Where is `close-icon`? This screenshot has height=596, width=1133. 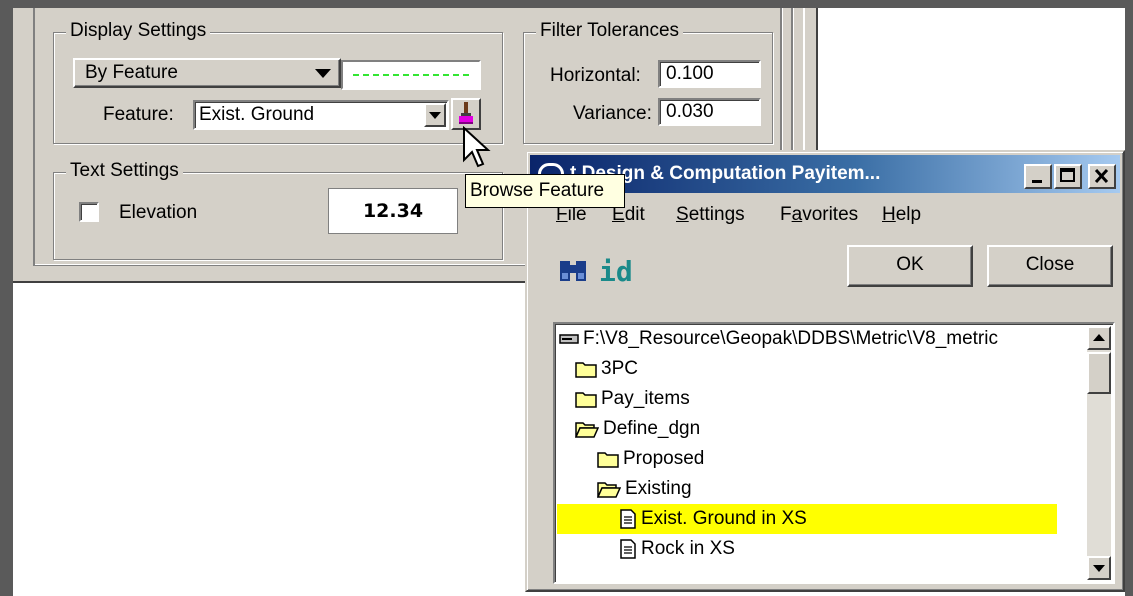
close-icon is located at coordinates (1101, 176).